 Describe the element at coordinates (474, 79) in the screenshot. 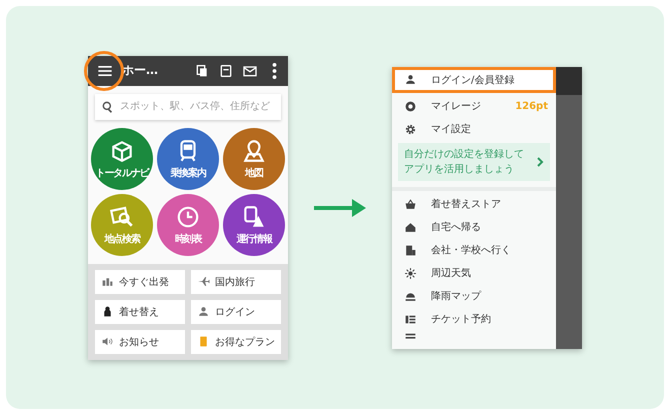

I see `menu-item: ログイン/会員登録` at that location.